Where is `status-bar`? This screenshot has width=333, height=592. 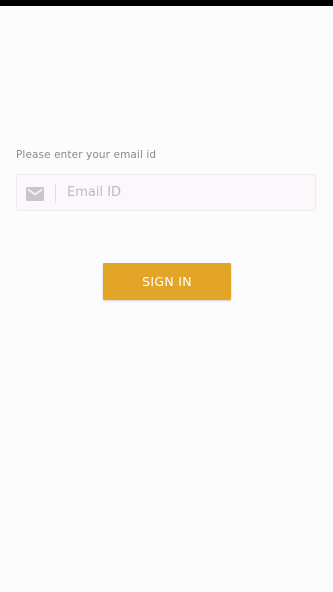 status-bar is located at coordinates (166, 3).